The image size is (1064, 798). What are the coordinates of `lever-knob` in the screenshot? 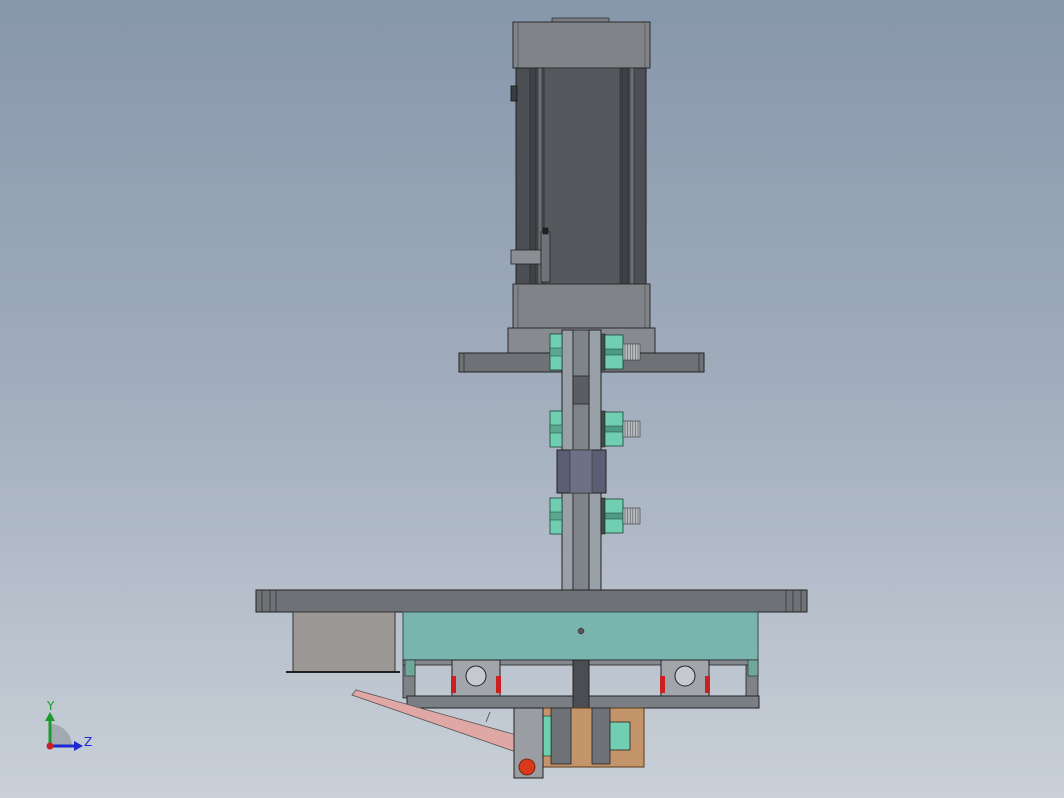 It's located at (527, 767).